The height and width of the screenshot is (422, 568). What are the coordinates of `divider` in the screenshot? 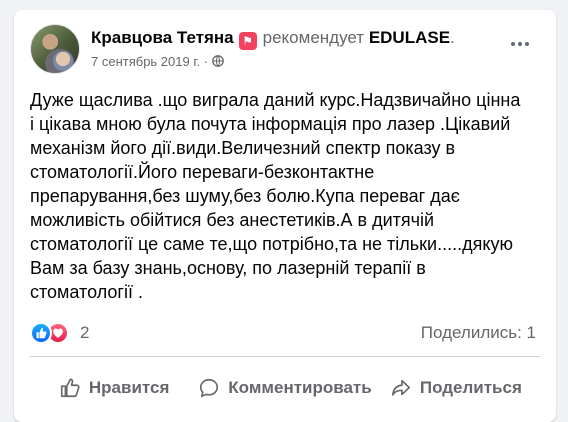 It's located at (285, 356).